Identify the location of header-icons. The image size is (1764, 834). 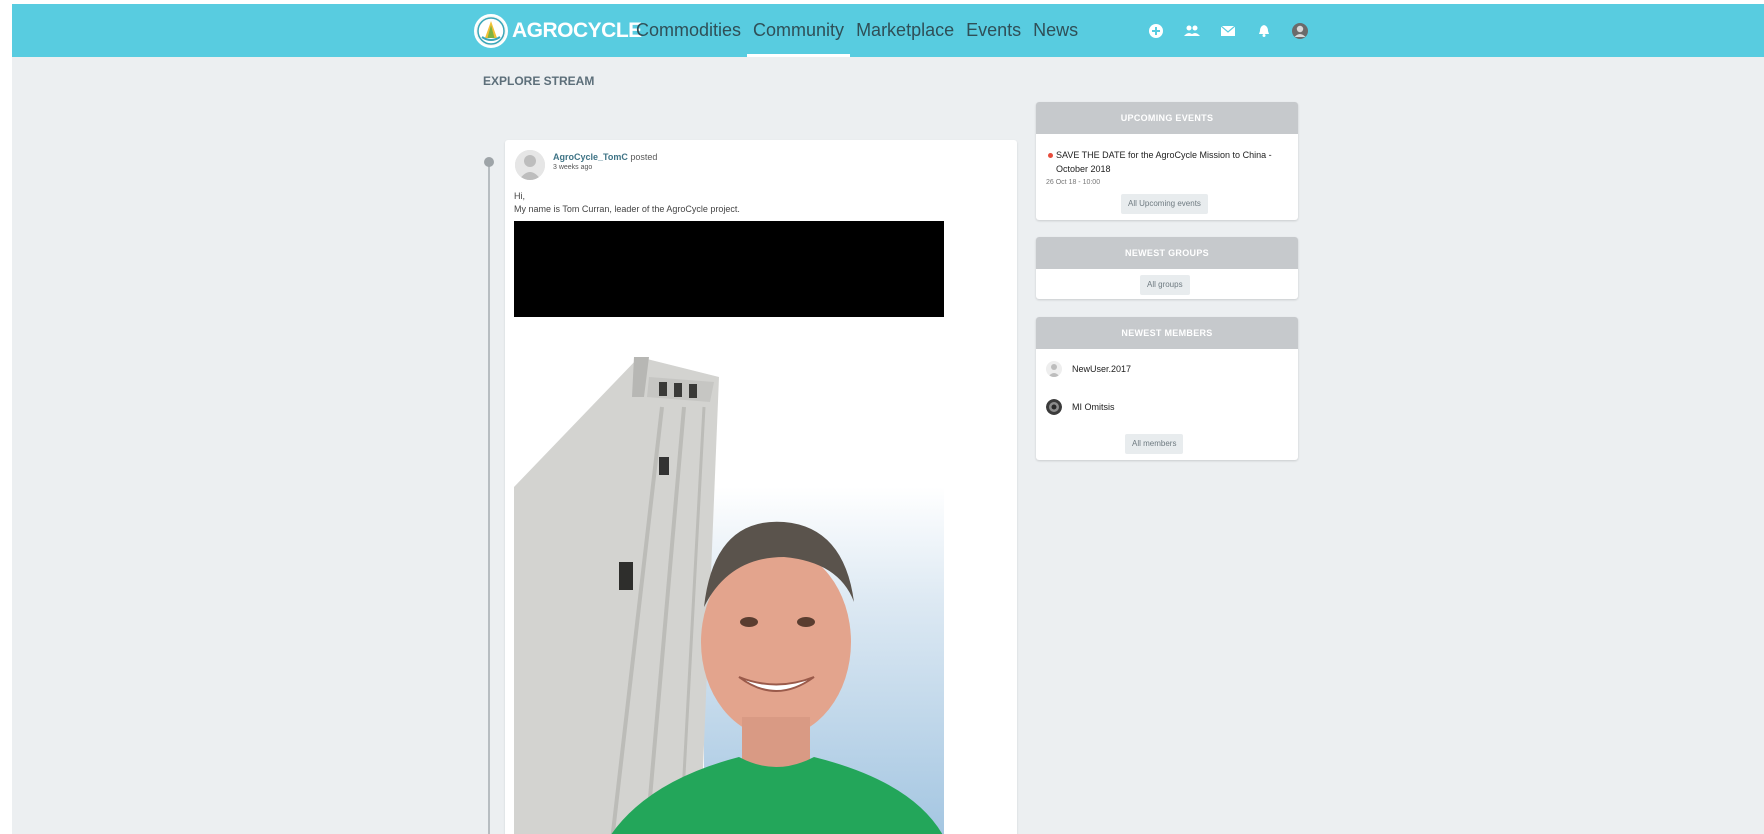
(1234, 30).